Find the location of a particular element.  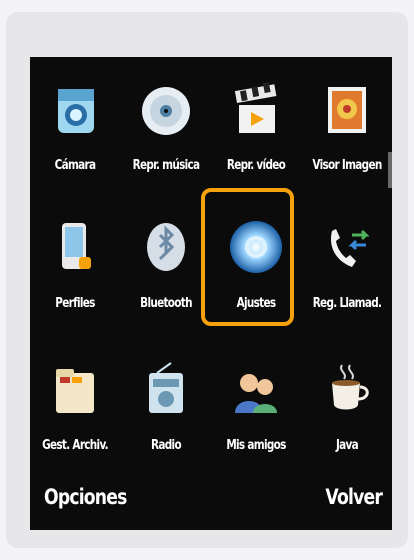

app-repr-musica: Repr. música is located at coordinates (166, 124).